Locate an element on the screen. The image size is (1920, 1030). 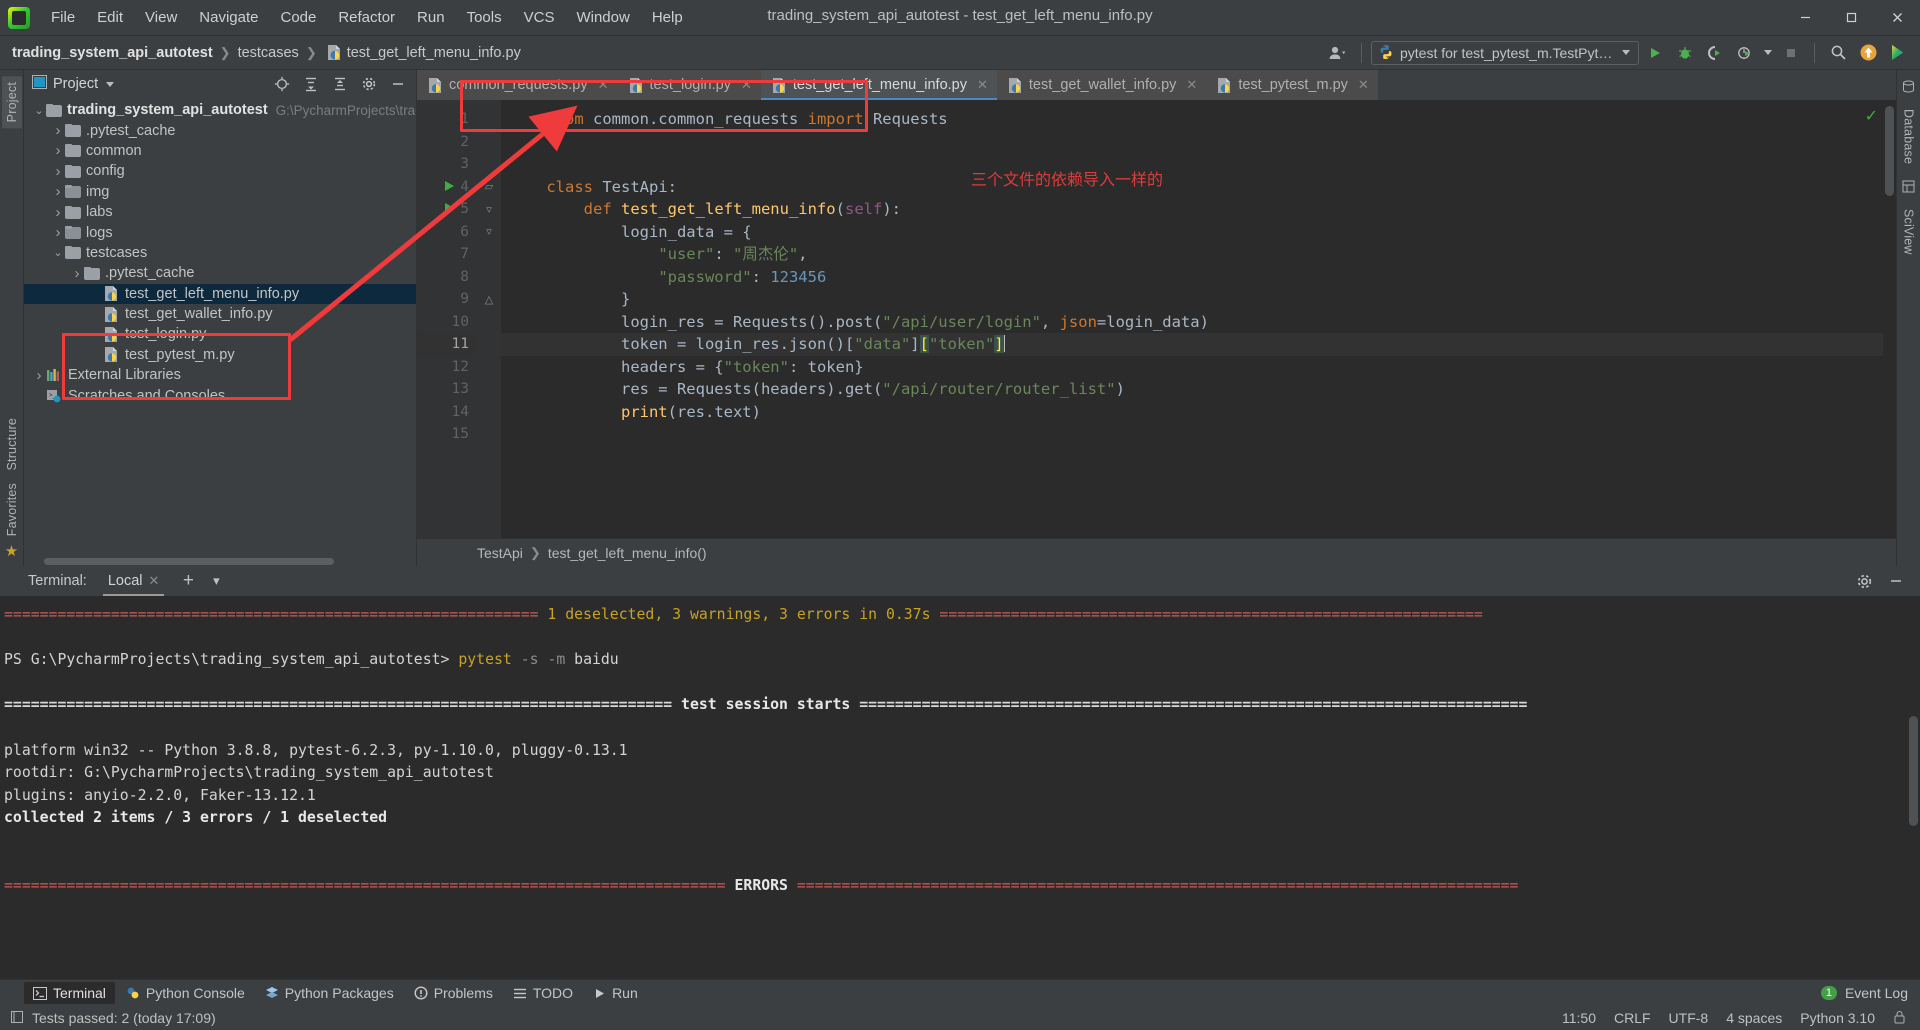
code-line: headers = {"token": token} is located at coordinates (1198, 367).